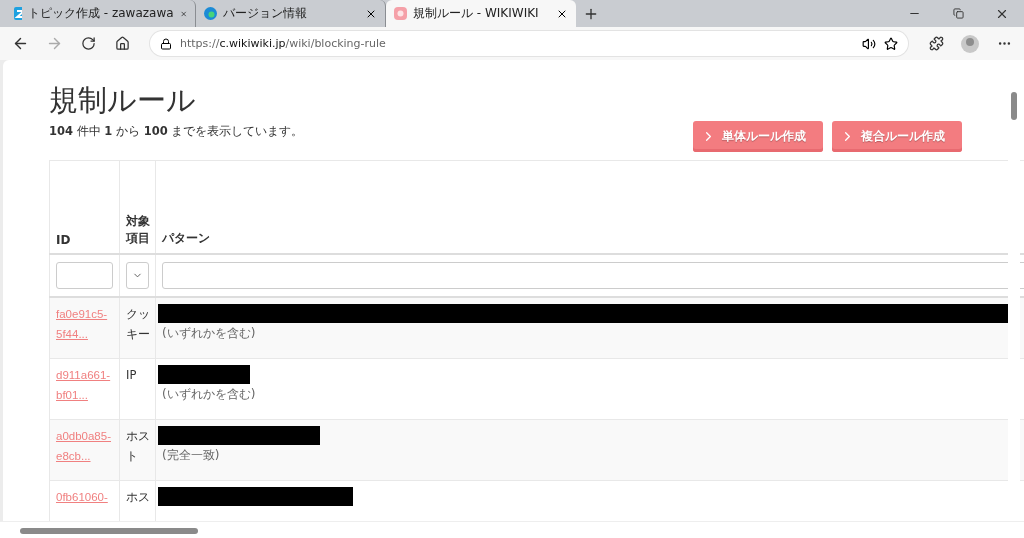 This screenshot has height=538, width=1024. What do you see at coordinates (758, 136) in the screenshot?
I see `create-rule-button: 単体ルール作成` at bounding box center [758, 136].